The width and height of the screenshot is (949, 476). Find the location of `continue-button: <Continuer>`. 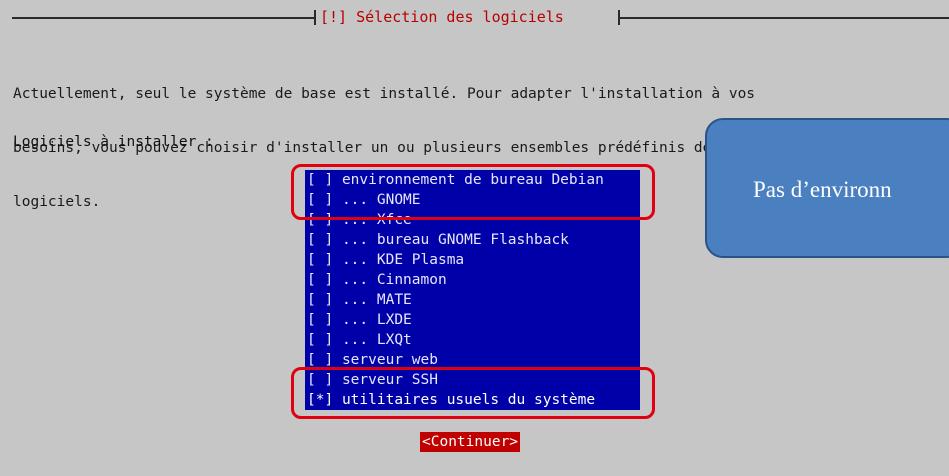

continue-button: <Continuer> is located at coordinates (470, 442).